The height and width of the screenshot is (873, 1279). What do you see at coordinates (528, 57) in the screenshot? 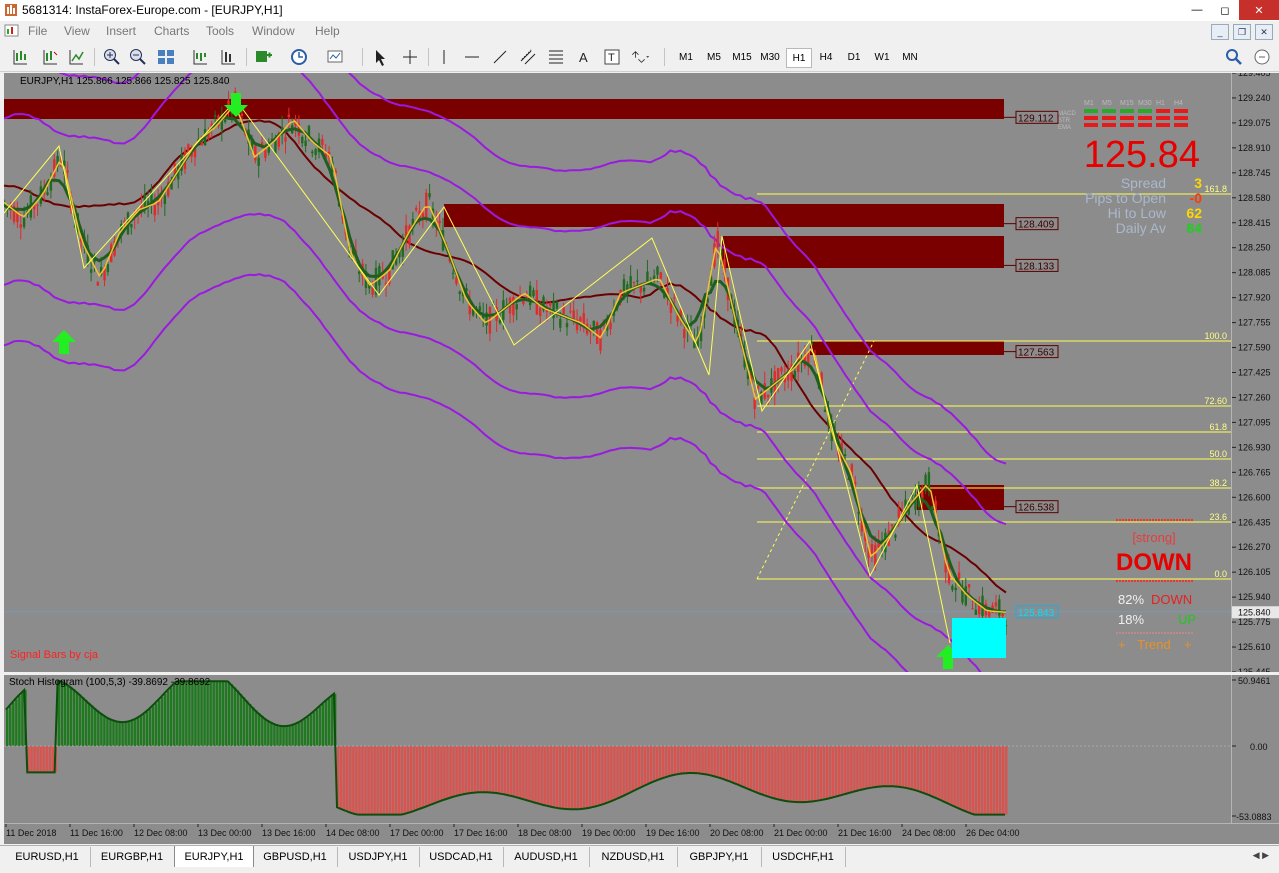
I see `channel-icon` at bounding box center [528, 57].